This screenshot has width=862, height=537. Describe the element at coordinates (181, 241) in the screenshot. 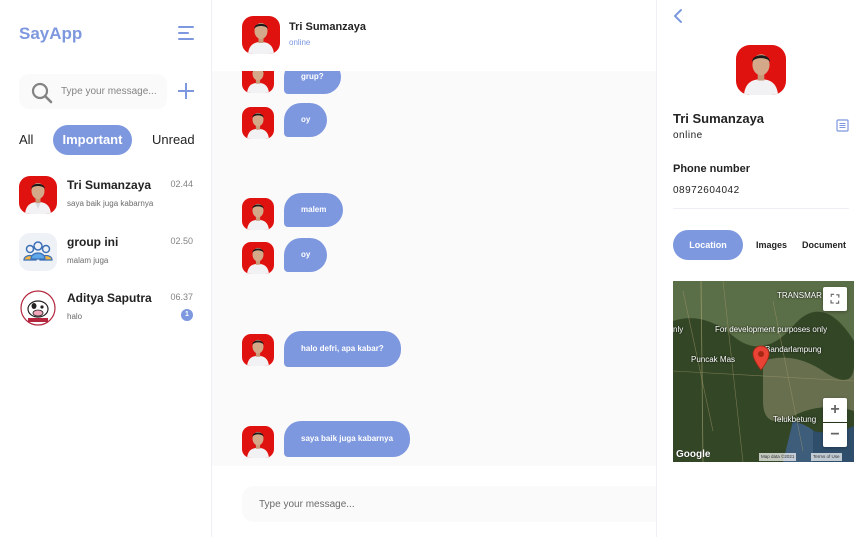

I see `chat-time: 02.50` at that location.